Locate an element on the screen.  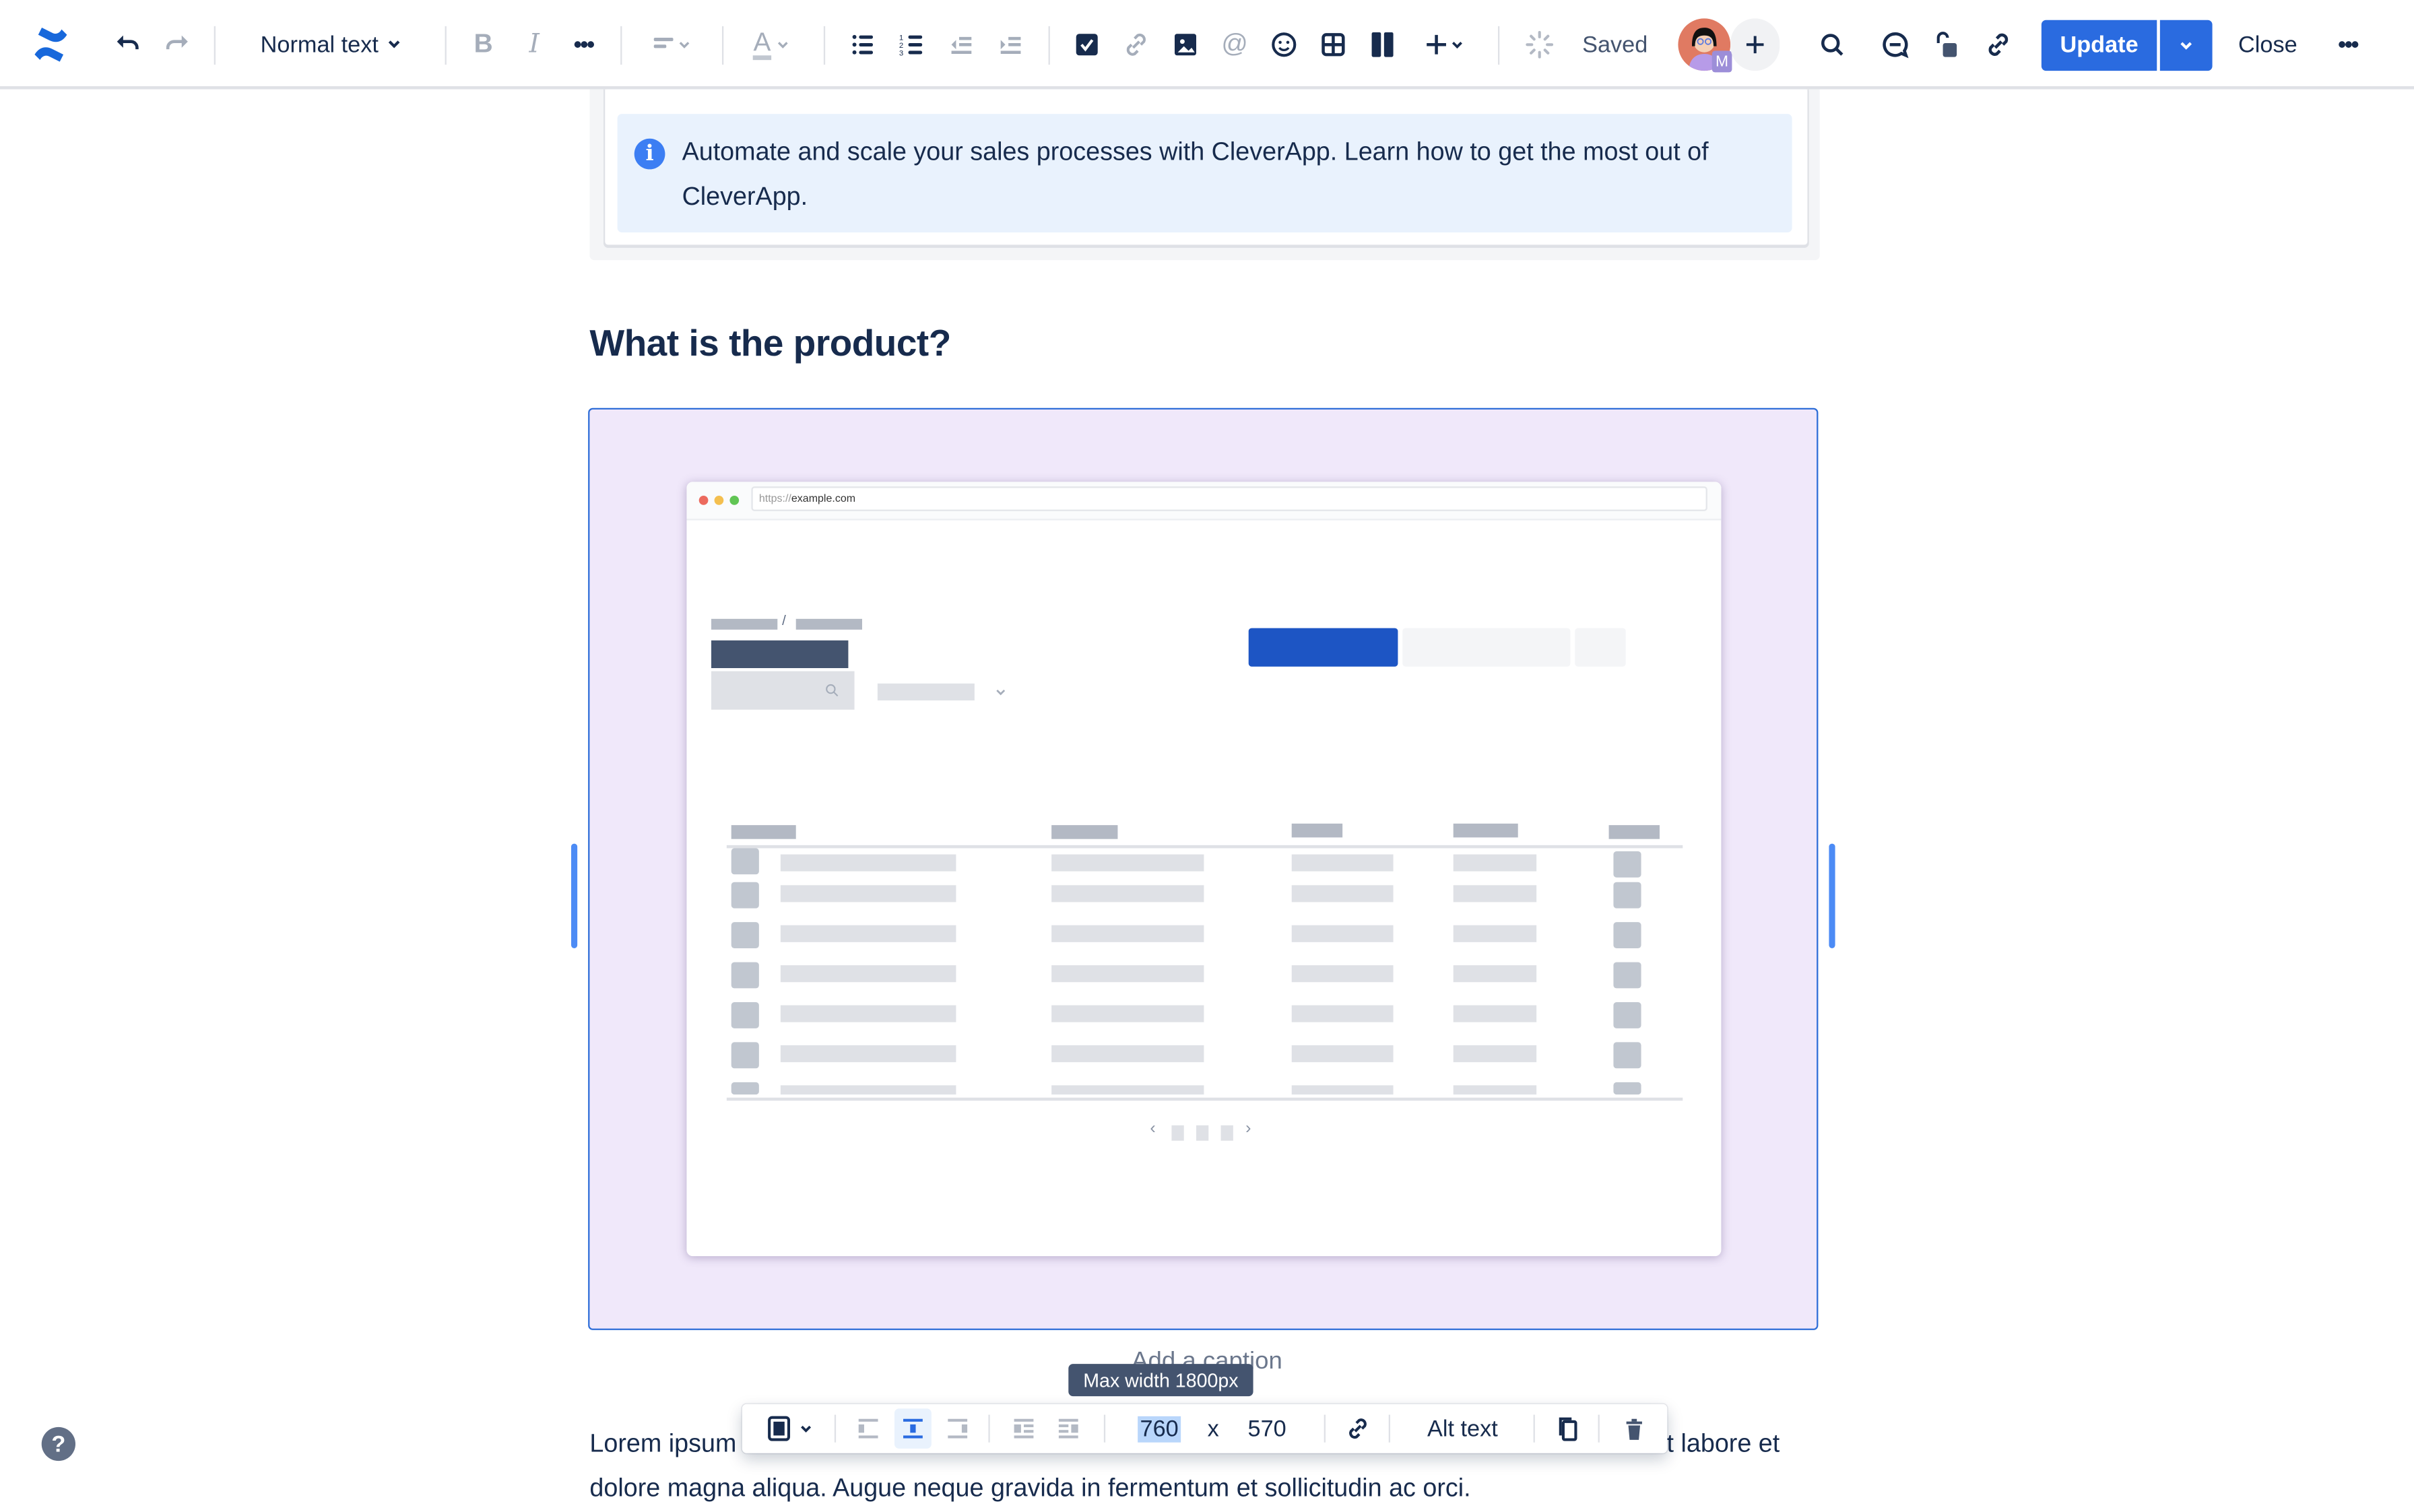
redo-button is located at coordinates (177, 45).